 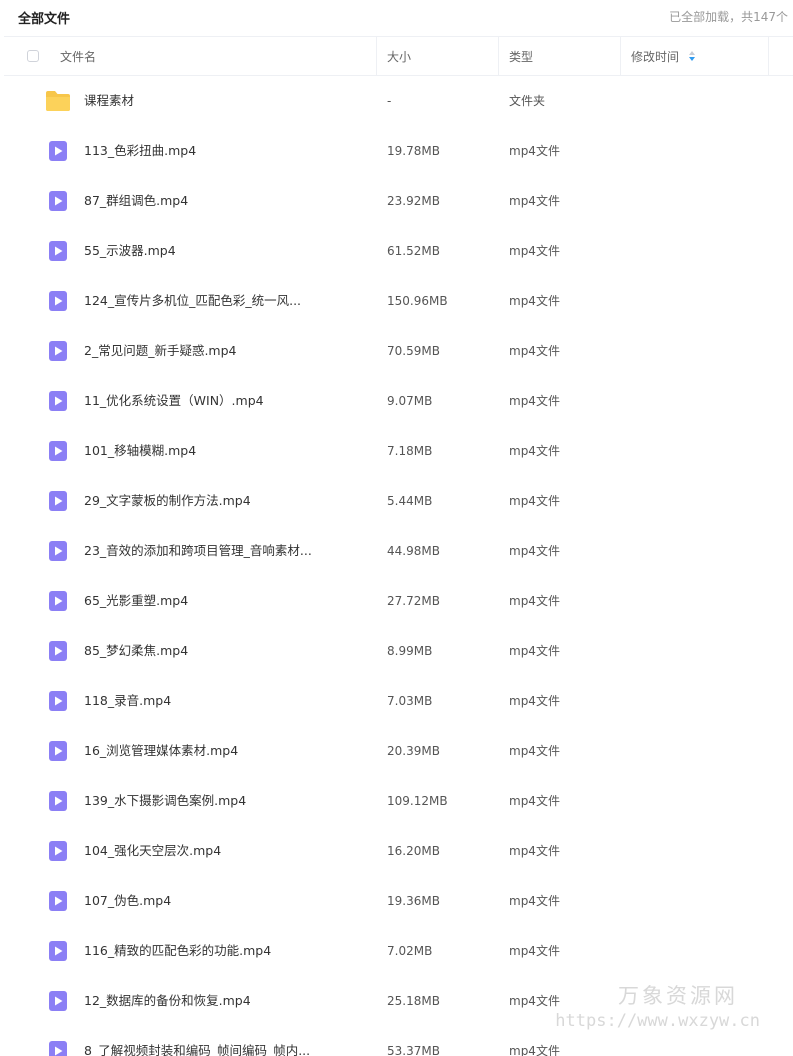 I want to click on file-row: 113_色彩扭曲.mp4 19.78MB mp4文件, so click(x=398, y=151).